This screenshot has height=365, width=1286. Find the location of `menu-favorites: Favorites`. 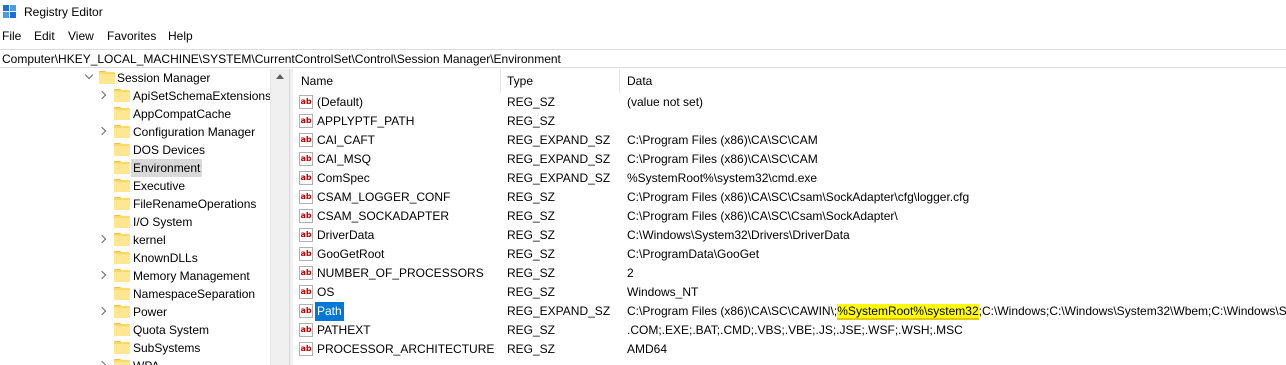

menu-favorites: Favorites is located at coordinates (131, 36).